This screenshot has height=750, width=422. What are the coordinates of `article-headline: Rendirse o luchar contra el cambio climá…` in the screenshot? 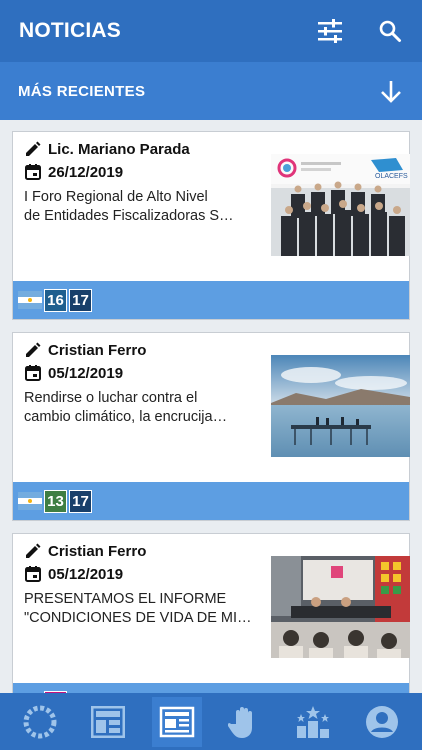 It's located at (126, 407).